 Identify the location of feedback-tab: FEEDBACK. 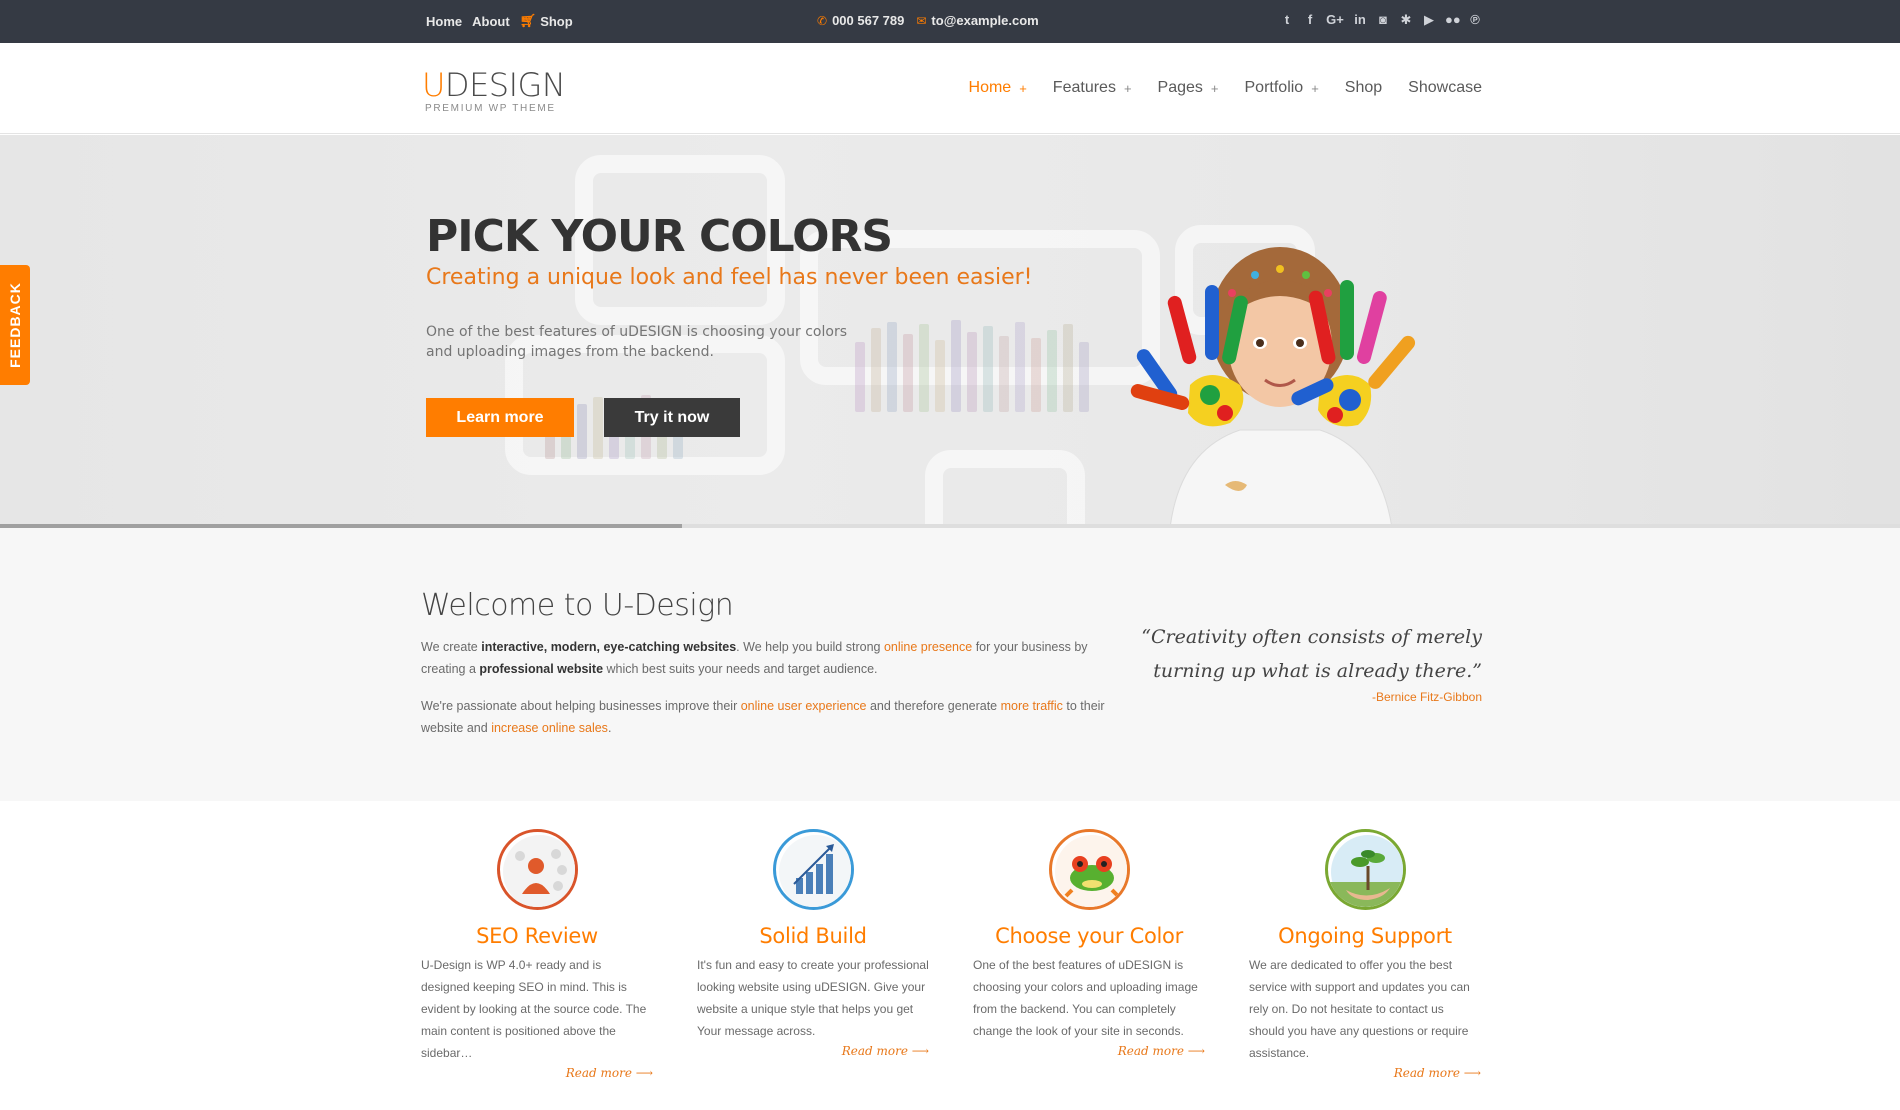
(15, 325).